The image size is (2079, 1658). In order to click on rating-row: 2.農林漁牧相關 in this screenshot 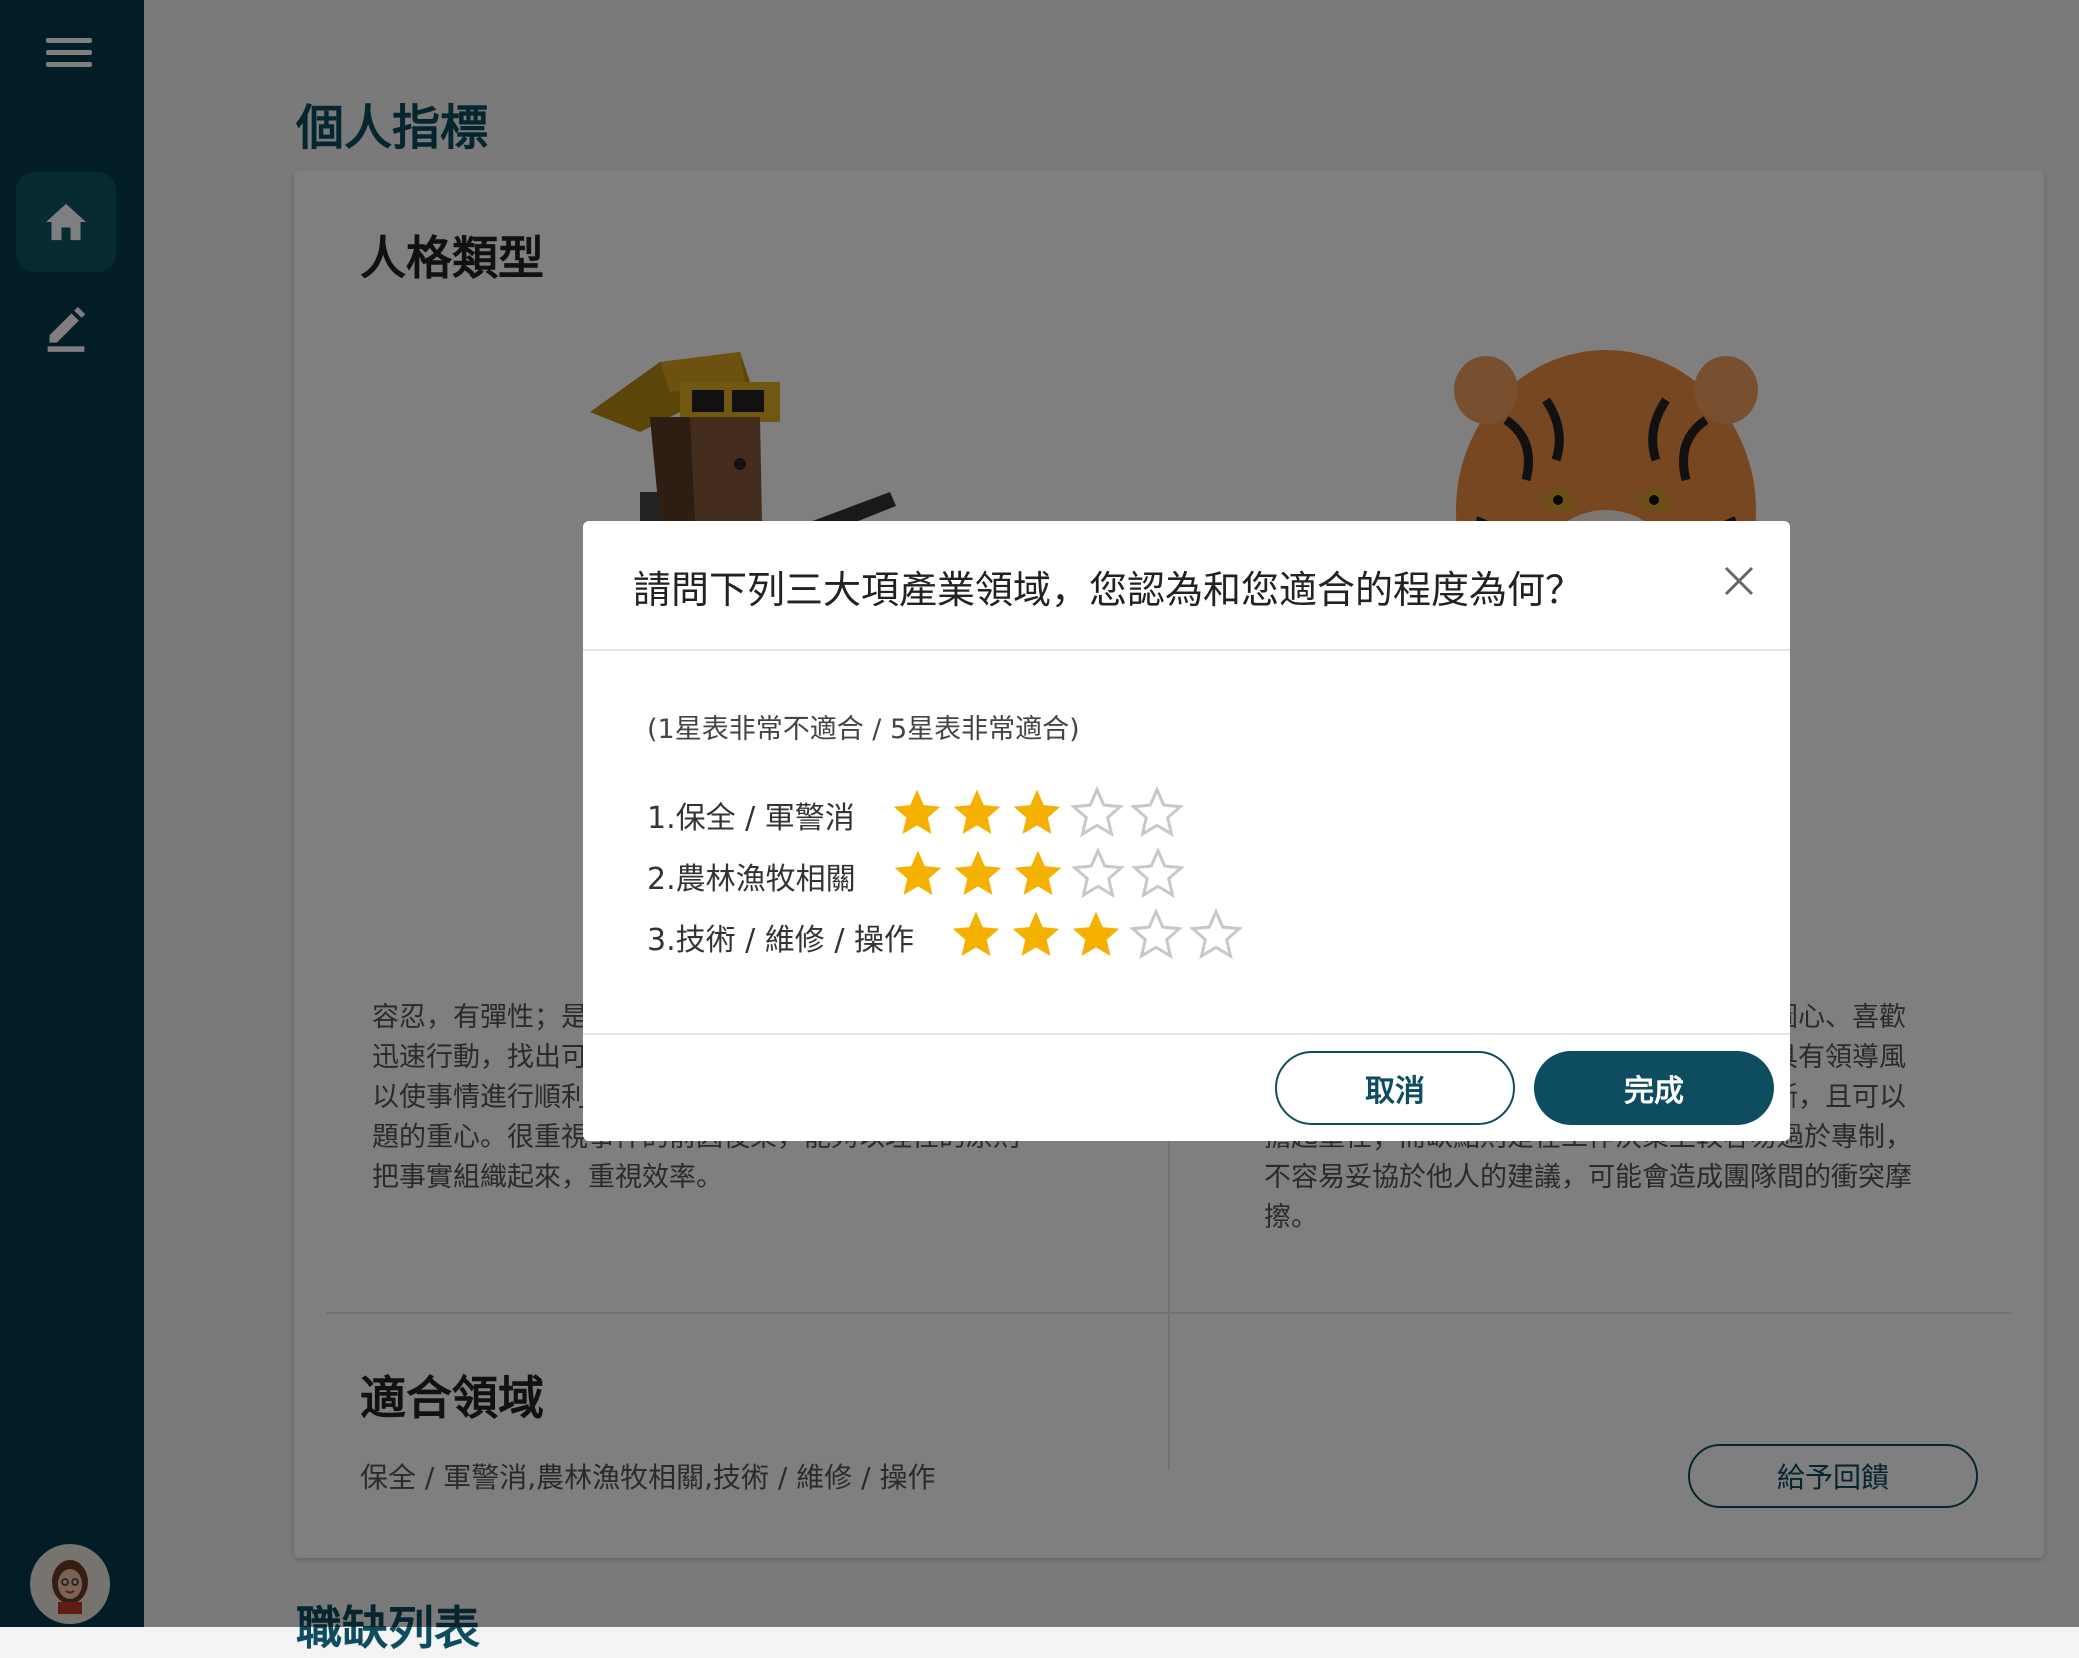, I will do `click(918, 876)`.